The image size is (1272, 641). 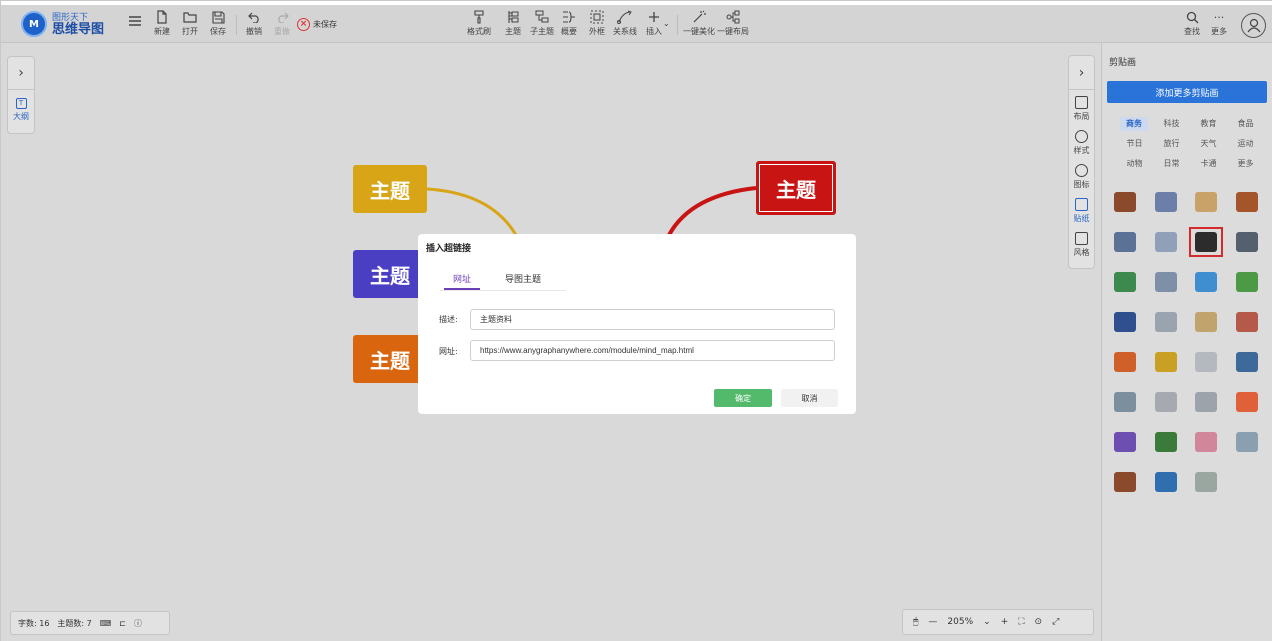 I want to click on description-label: 描述:, so click(x=448, y=319).